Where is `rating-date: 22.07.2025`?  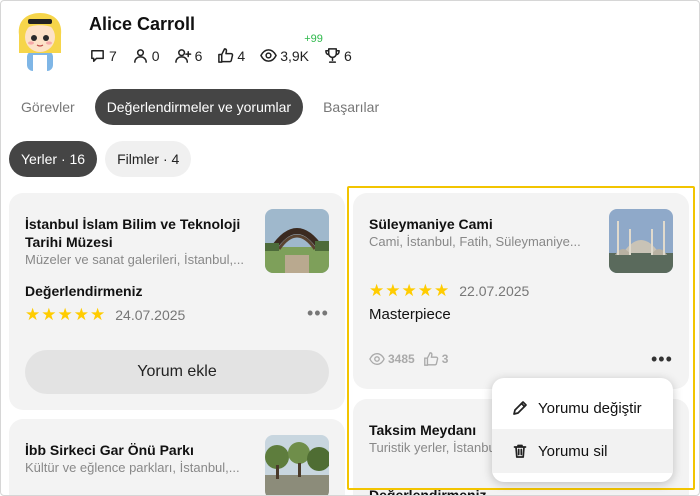
rating-date: 22.07.2025 is located at coordinates (494, 290).